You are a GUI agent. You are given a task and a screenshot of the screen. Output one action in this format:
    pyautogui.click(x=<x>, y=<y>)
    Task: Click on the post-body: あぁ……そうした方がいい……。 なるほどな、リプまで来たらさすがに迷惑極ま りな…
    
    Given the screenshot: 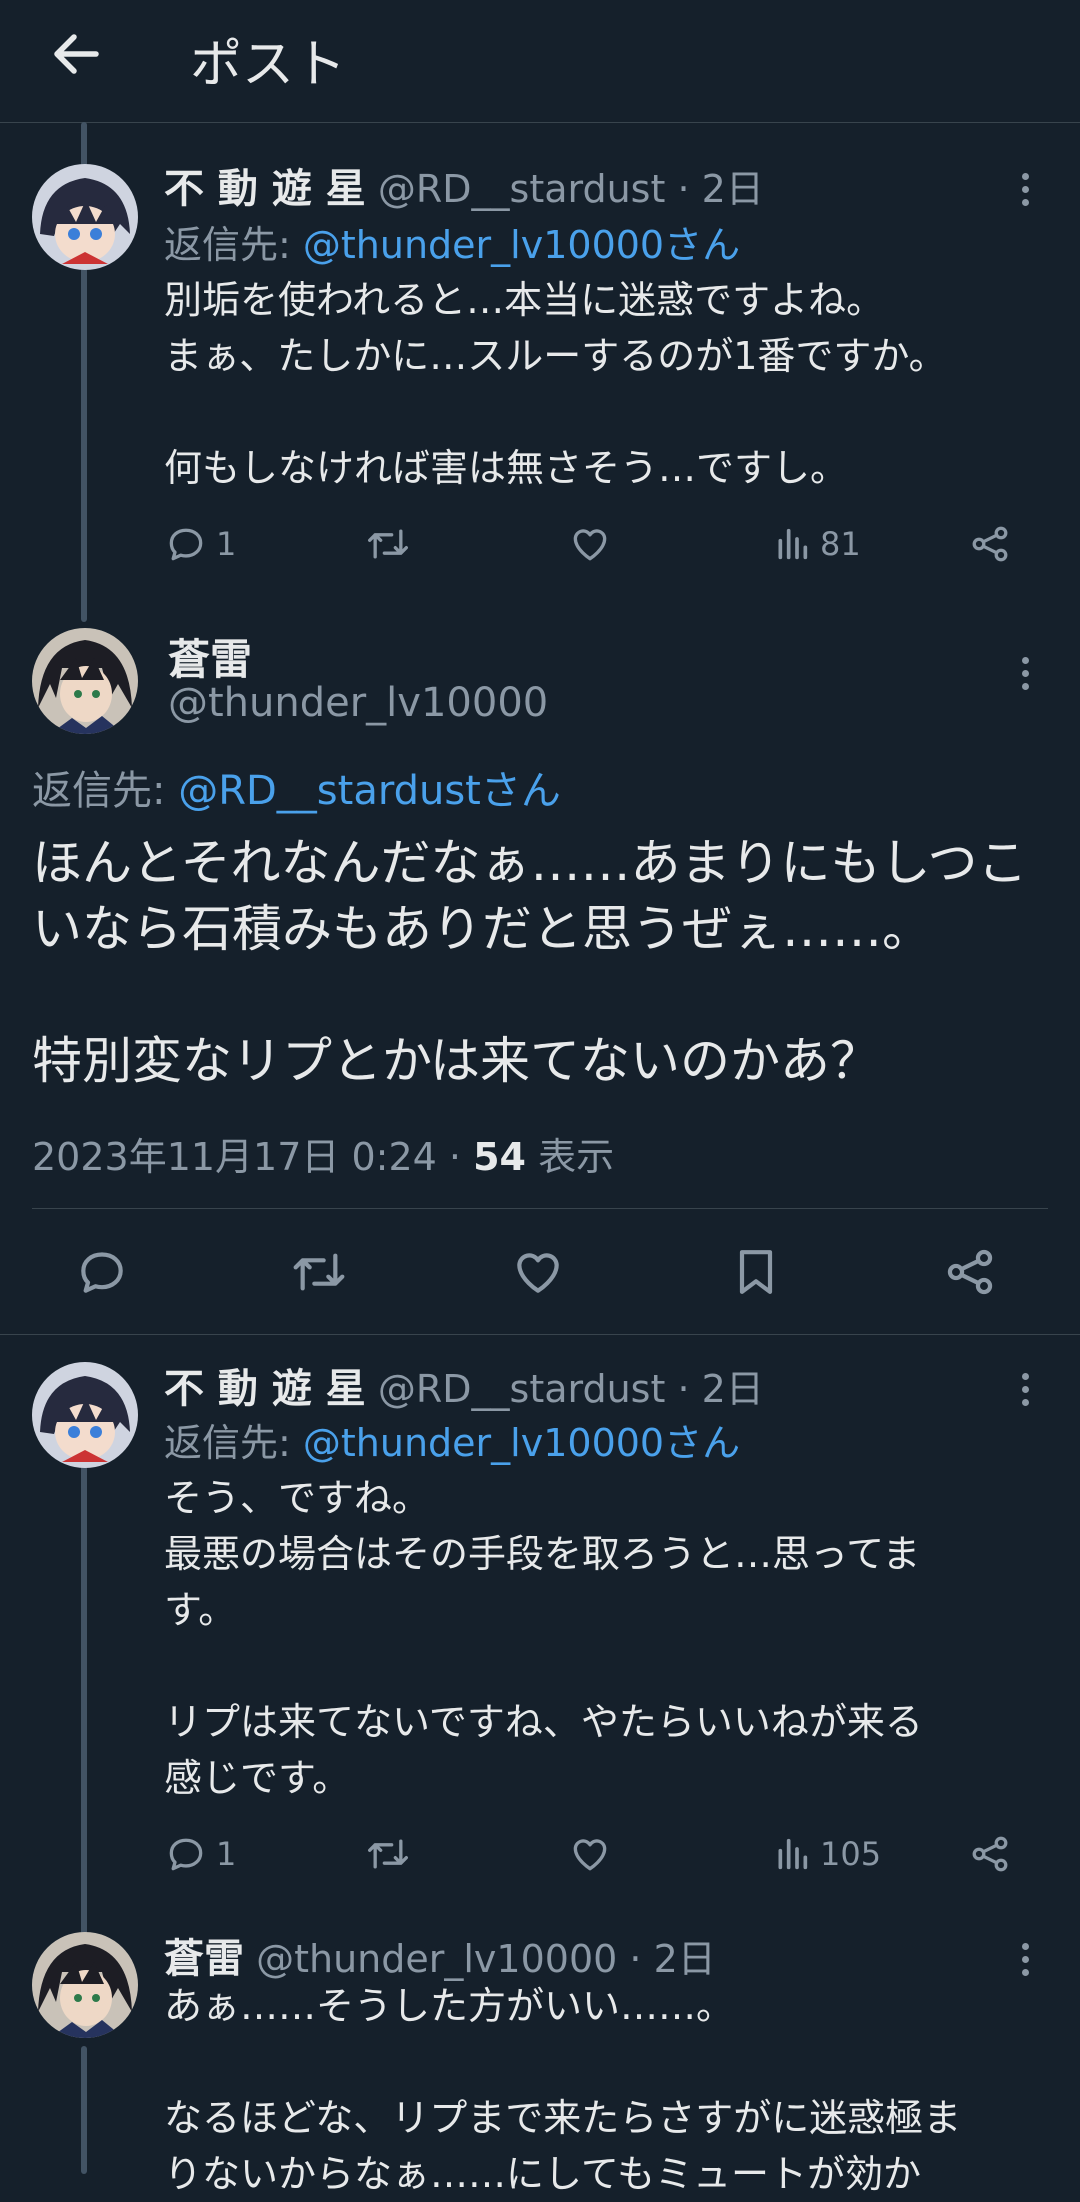 What is the action you would take?
    pyautogui.click(x=563, y=2090)
    